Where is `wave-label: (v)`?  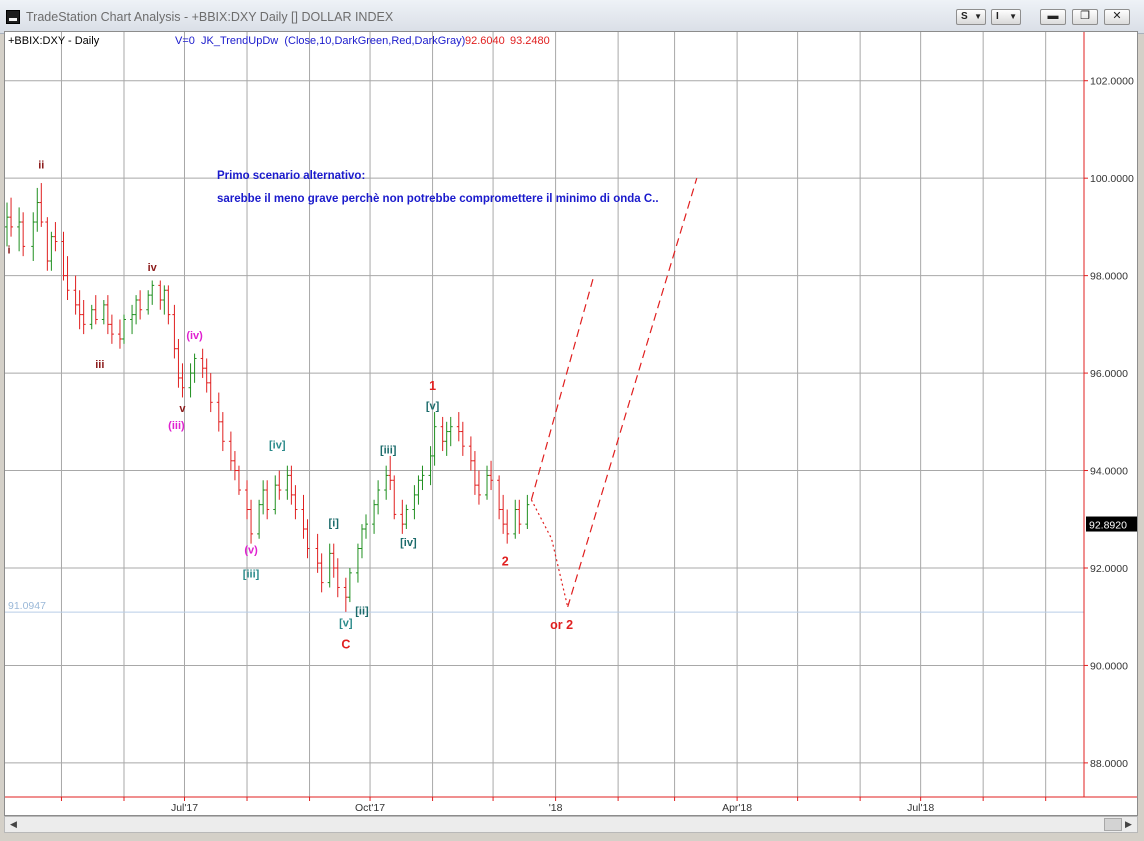
wave-label: (v) is located at coordinates (251, 550).